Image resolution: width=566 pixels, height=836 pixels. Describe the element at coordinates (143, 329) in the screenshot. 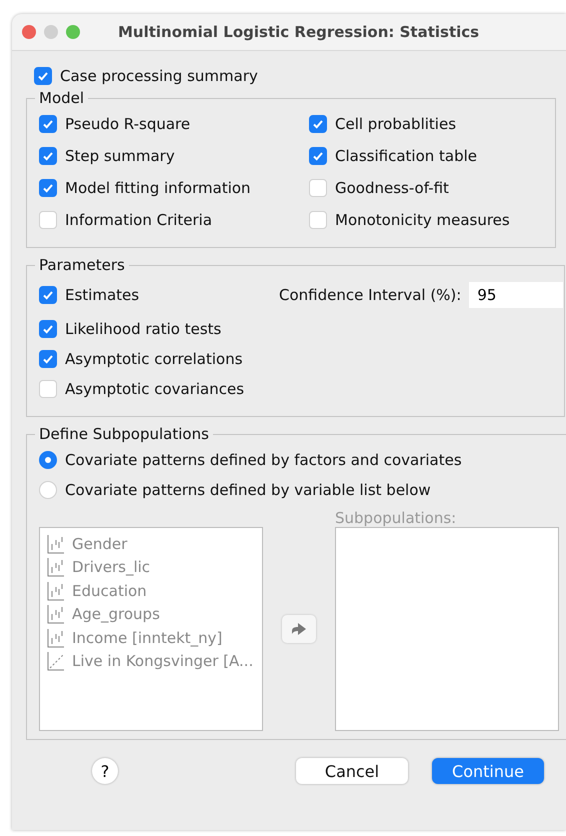

I see `checkbox-label: Likelihood ratio tests` at that location.